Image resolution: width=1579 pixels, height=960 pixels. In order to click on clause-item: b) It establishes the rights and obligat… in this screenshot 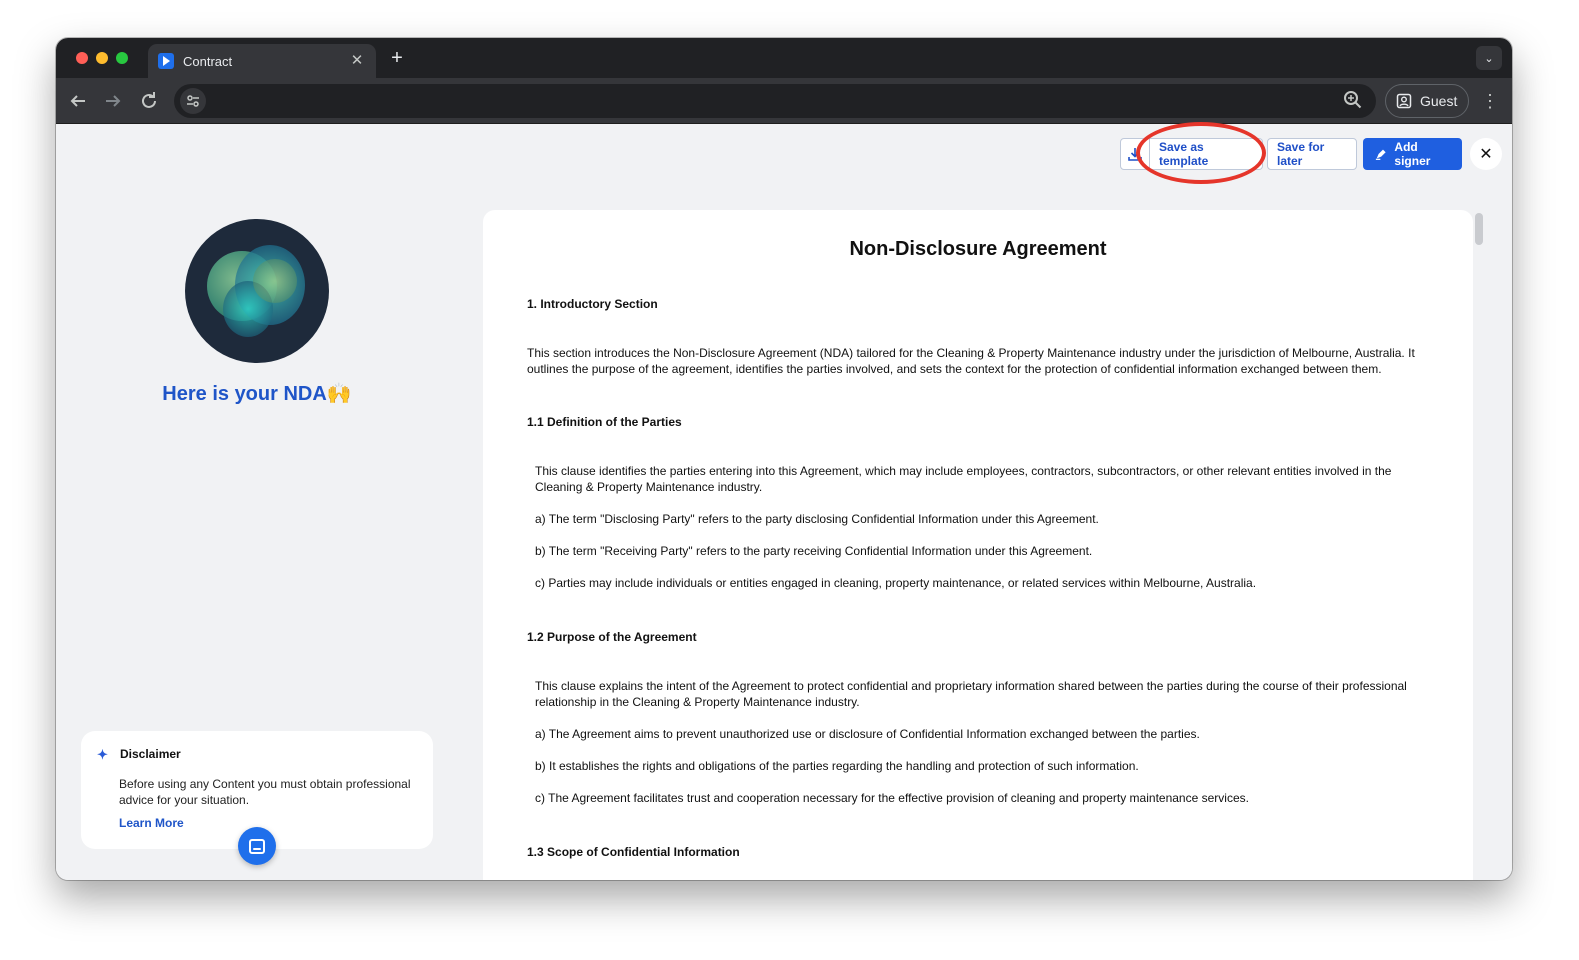, I will do `click(837, 766)`.